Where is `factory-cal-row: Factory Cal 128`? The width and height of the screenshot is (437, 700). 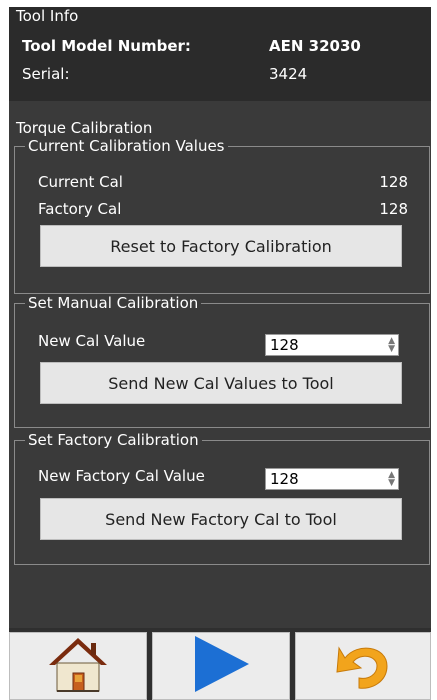
factory-cal-row: Factory Cal 128 is located at coordinates (223, 209).